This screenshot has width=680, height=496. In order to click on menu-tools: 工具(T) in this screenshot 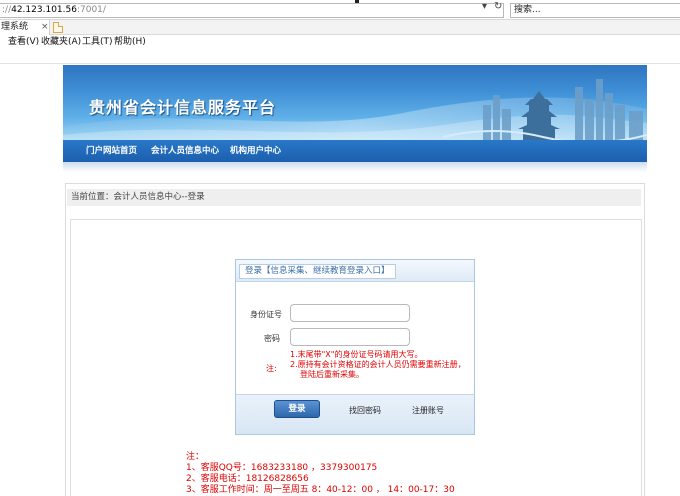, I will do `click(97, 42)`.